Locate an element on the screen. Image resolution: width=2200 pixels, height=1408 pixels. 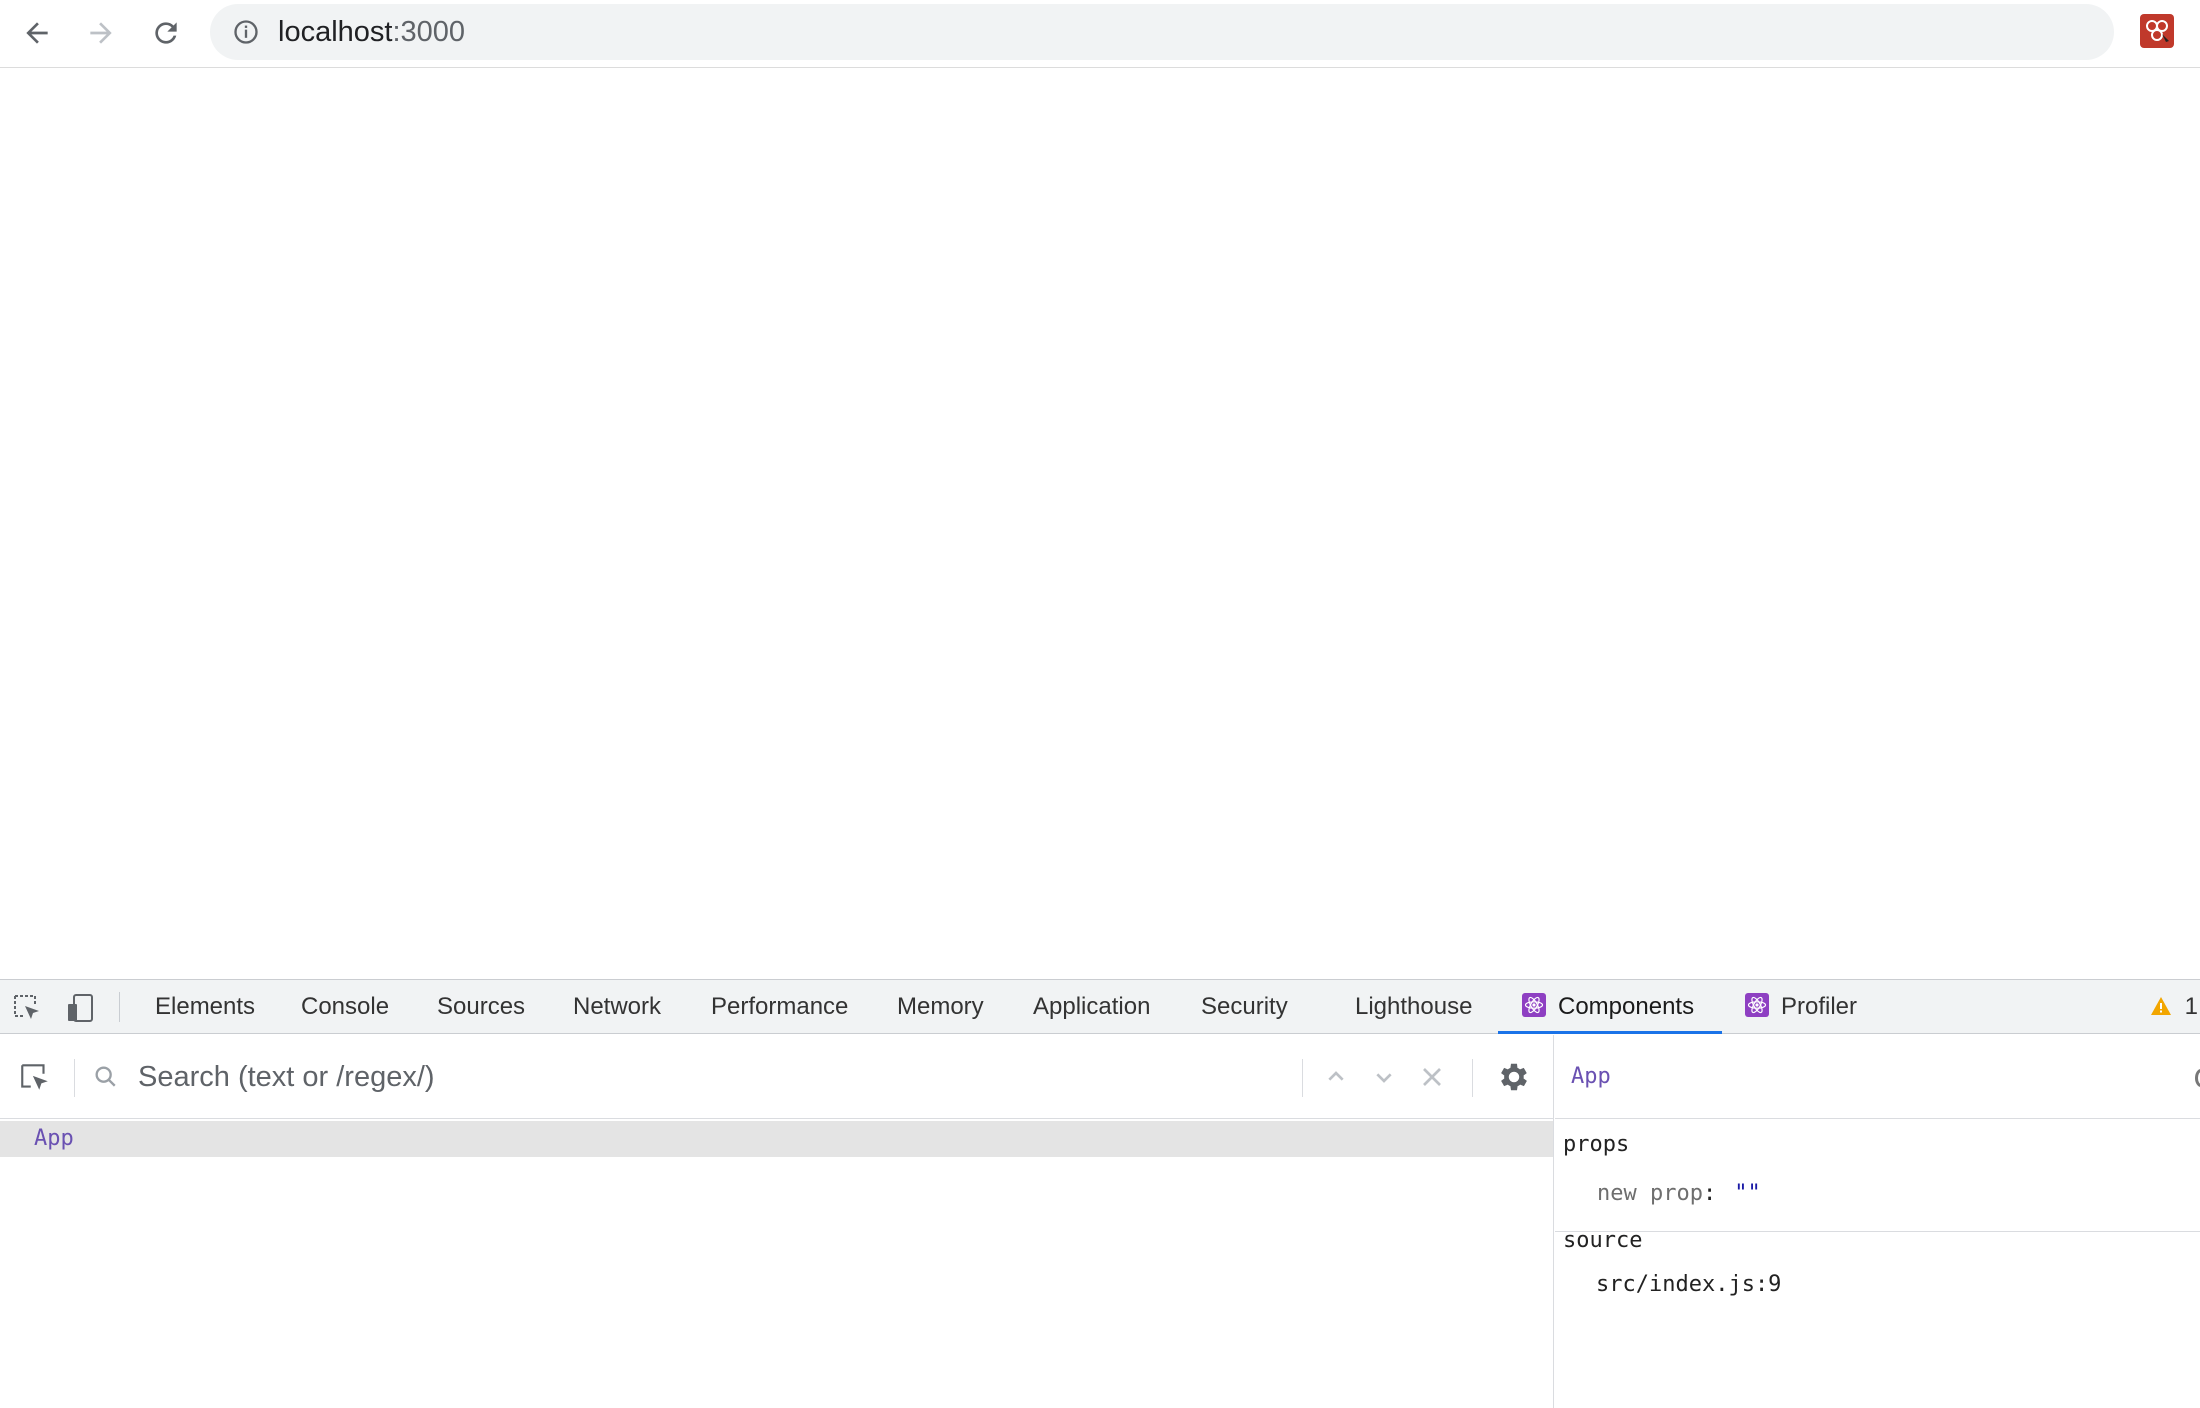
tab-application: Application is located at coordinates (1091, 1007).